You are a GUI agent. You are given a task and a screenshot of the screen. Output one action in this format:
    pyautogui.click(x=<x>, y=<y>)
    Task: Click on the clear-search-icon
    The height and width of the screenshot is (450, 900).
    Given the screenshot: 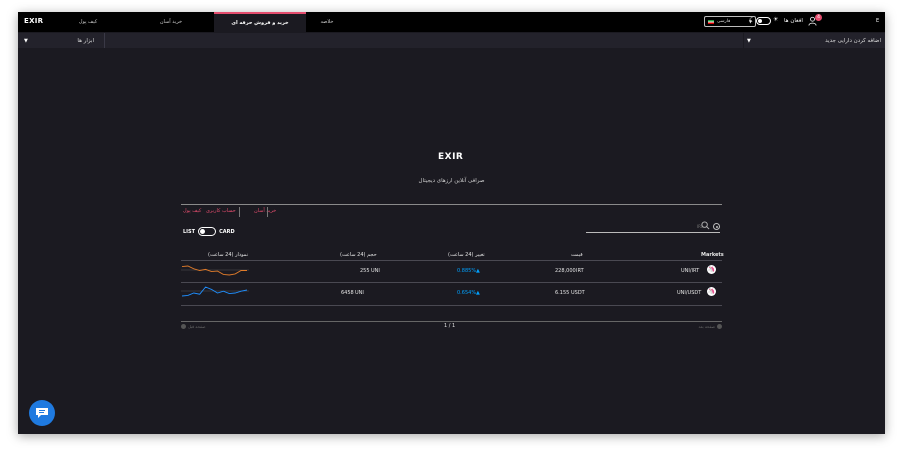 What is the action you would take?
    pyautogui.click(x=716, y=226)
    